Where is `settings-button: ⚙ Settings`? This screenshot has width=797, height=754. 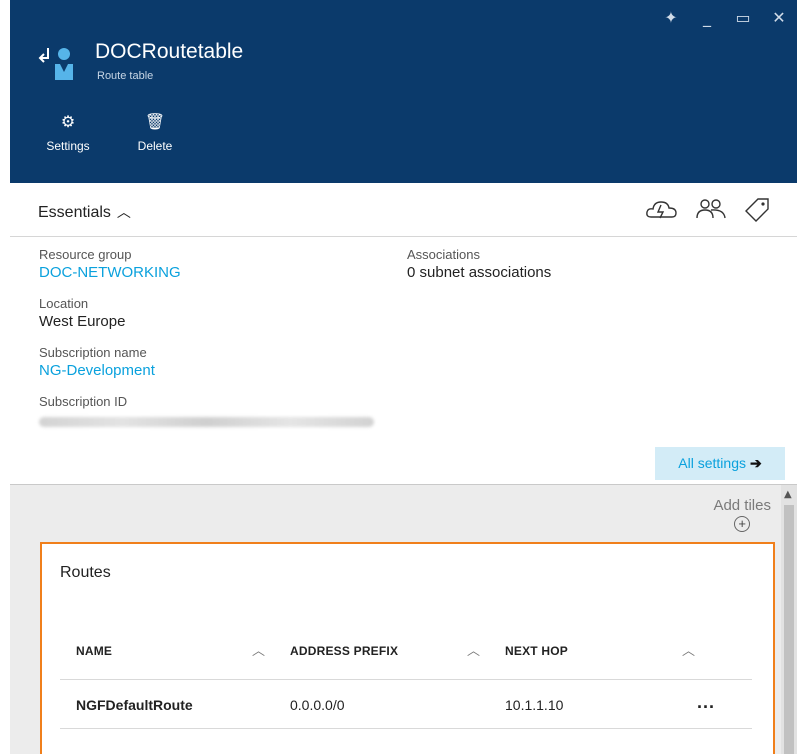 settings-button: ⚙ Settings is located at coordinates (68, 132).